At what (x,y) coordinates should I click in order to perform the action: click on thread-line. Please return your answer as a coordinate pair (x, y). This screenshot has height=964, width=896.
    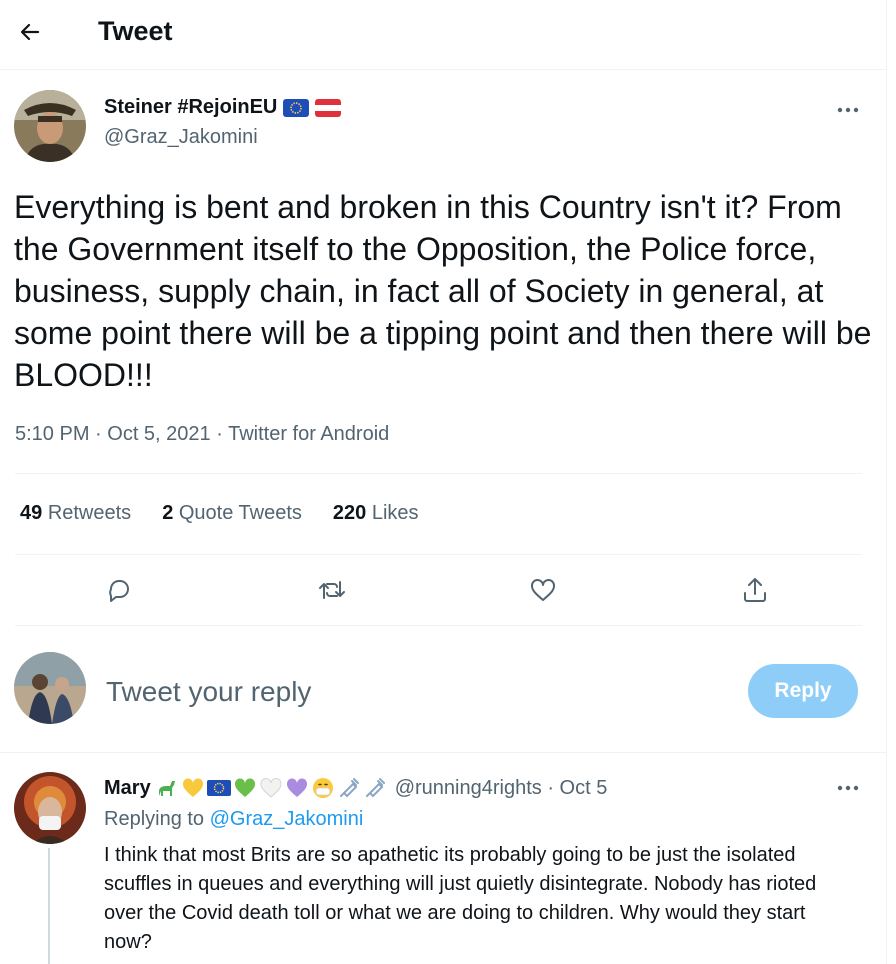
    Looking at the image, I should click on (49, 906).